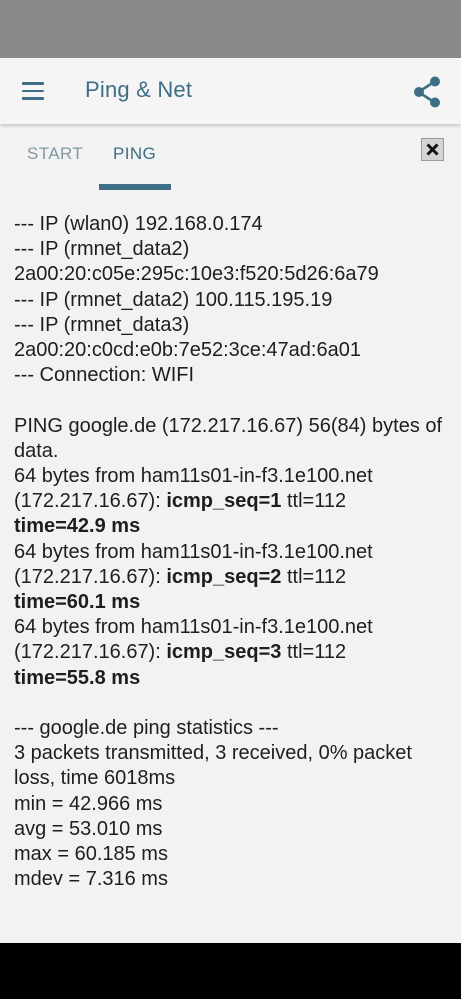  I want to click on share-icon, so click(428, 92).